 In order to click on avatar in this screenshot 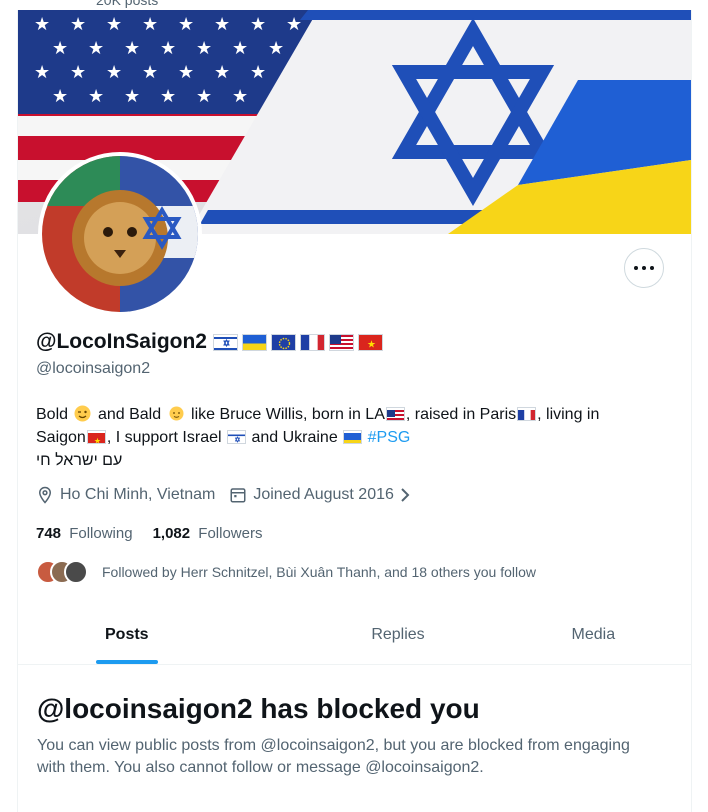, I will do `click(76, 572)`.